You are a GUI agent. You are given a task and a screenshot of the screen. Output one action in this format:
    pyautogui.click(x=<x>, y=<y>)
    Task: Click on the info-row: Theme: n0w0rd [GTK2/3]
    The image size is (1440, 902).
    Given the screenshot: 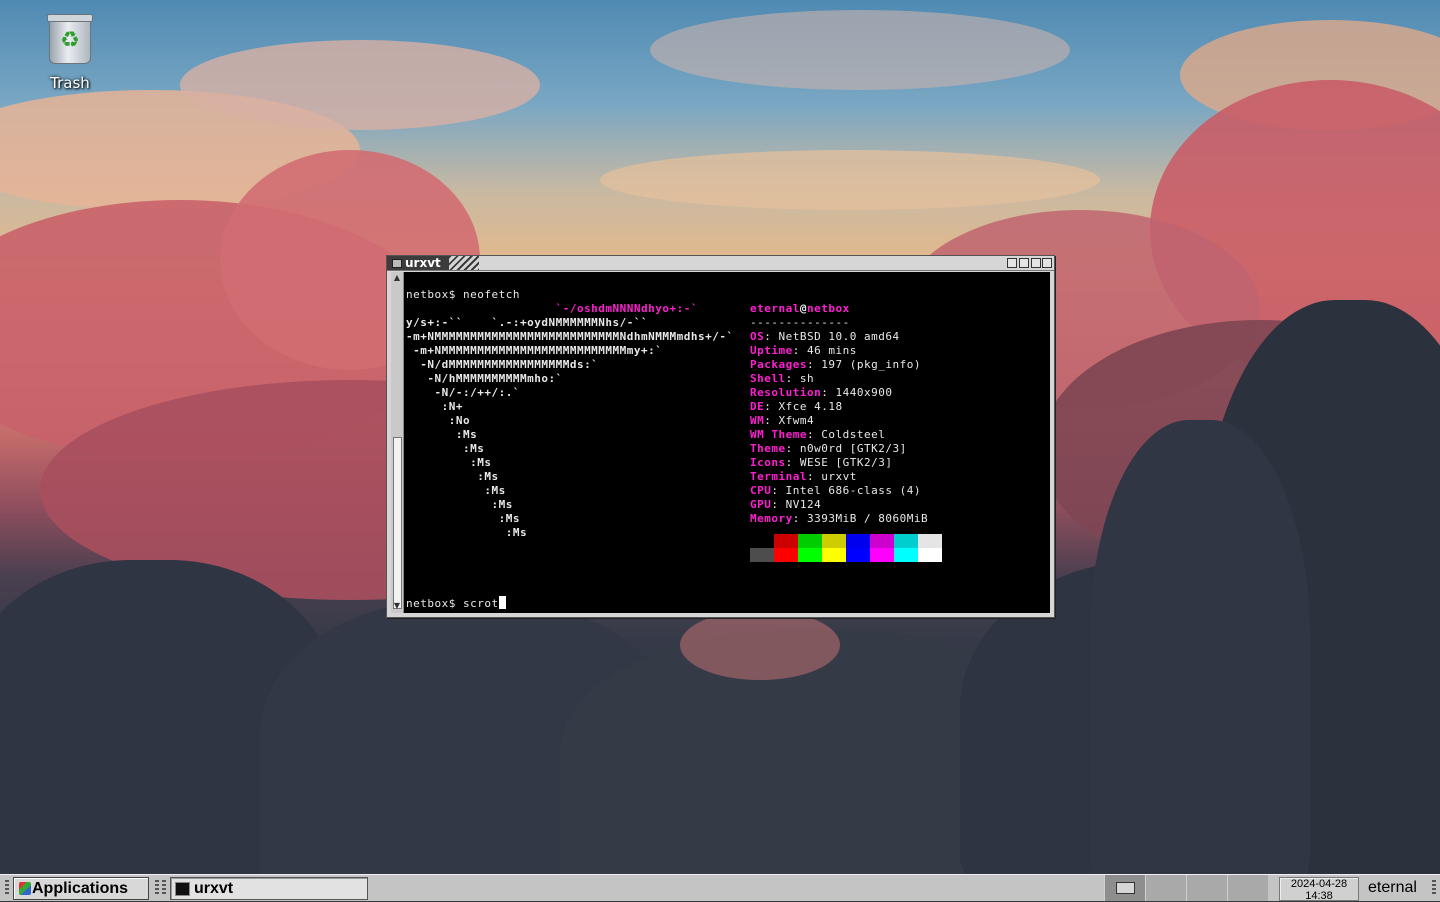 What is the action you would take?
    pyautogui.click(x=828, y=449)
    